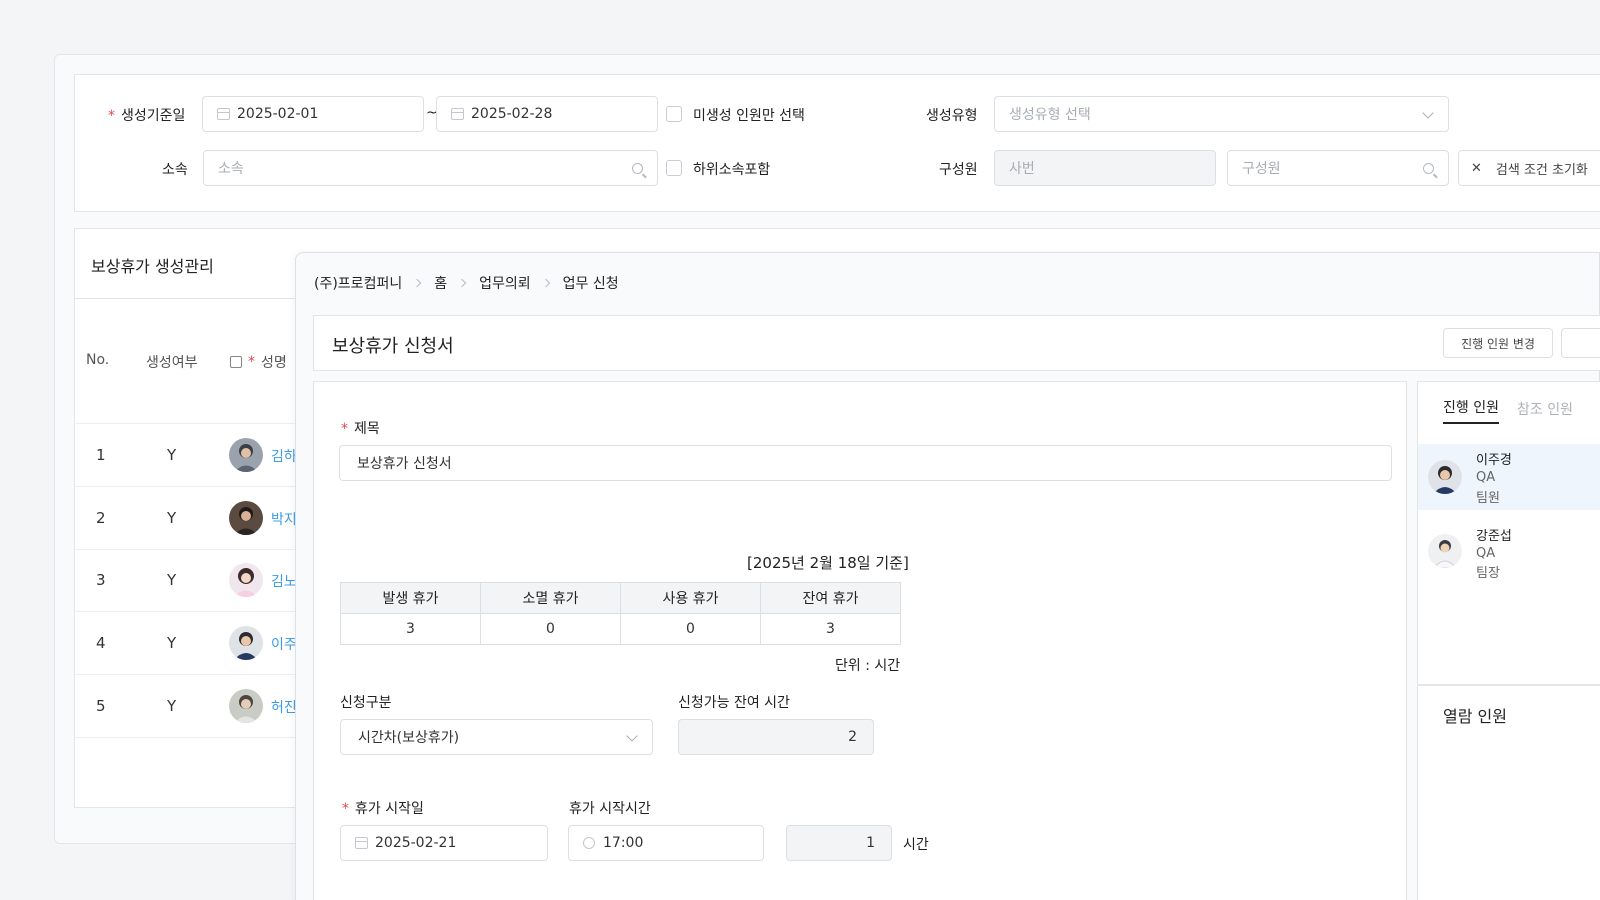 This screenshot has width=1600, height=900. I want to click on row-no: 4, so click(101, 643).